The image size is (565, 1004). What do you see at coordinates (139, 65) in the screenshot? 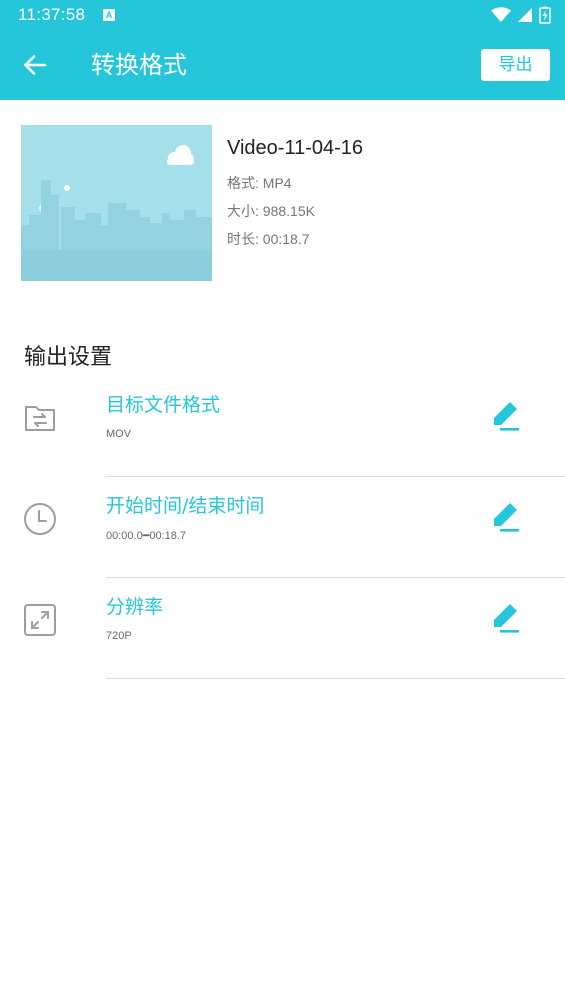
I see `page-title: 转换格式` at bounding box center [139, 65].